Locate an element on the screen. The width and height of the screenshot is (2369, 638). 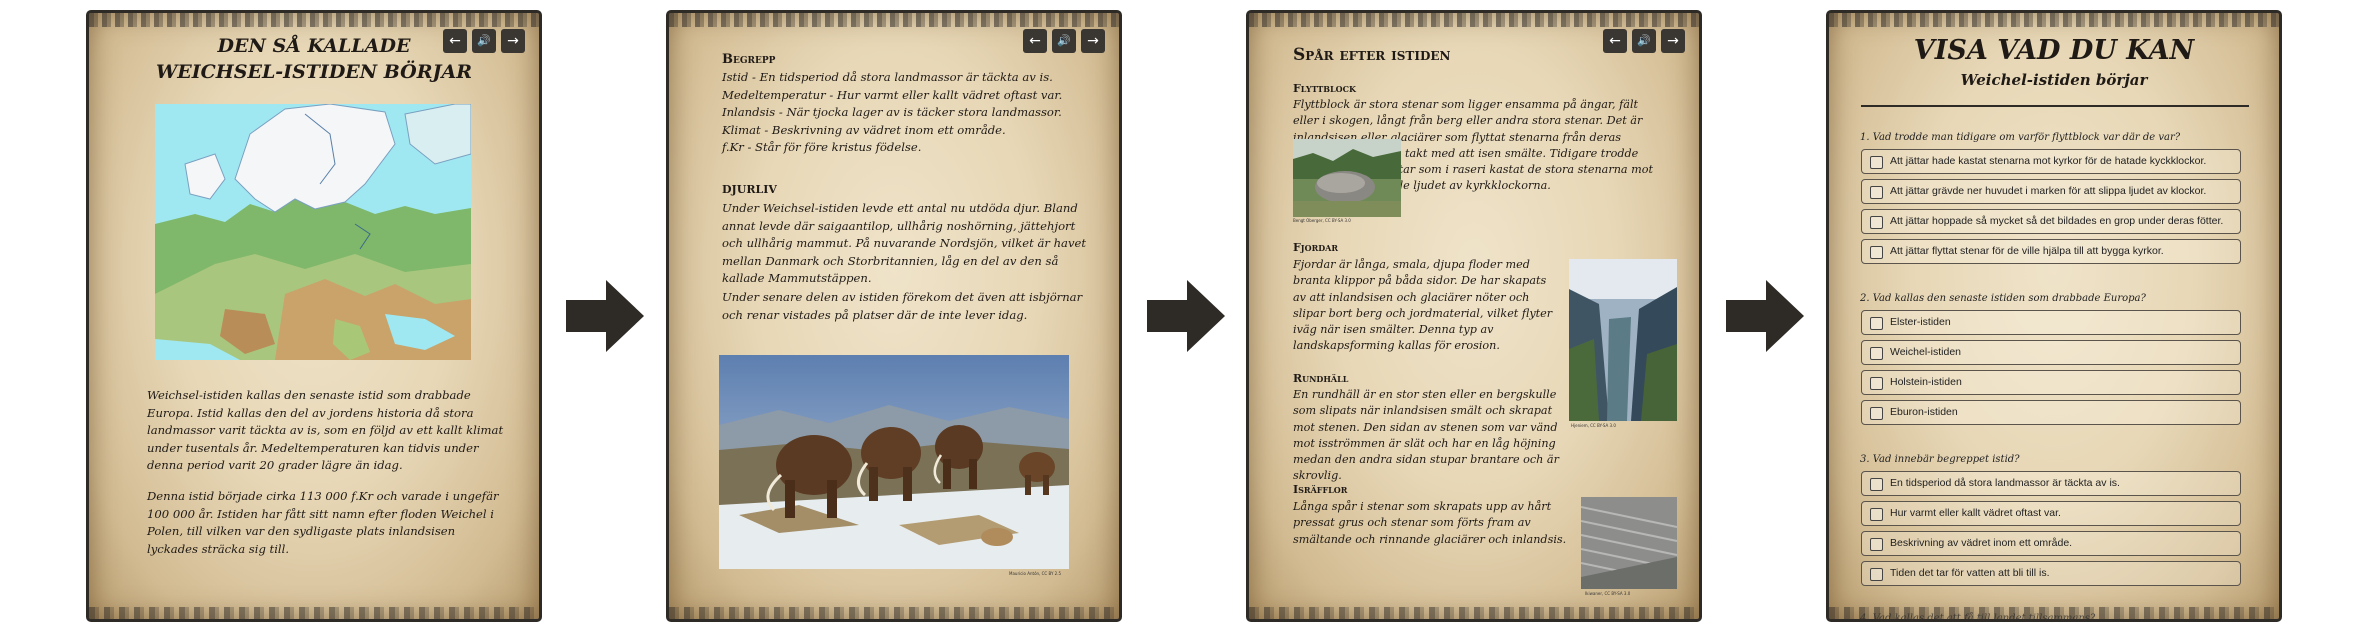
page-1-title-line1: Den så kallade is located at coordinates (314, 46).